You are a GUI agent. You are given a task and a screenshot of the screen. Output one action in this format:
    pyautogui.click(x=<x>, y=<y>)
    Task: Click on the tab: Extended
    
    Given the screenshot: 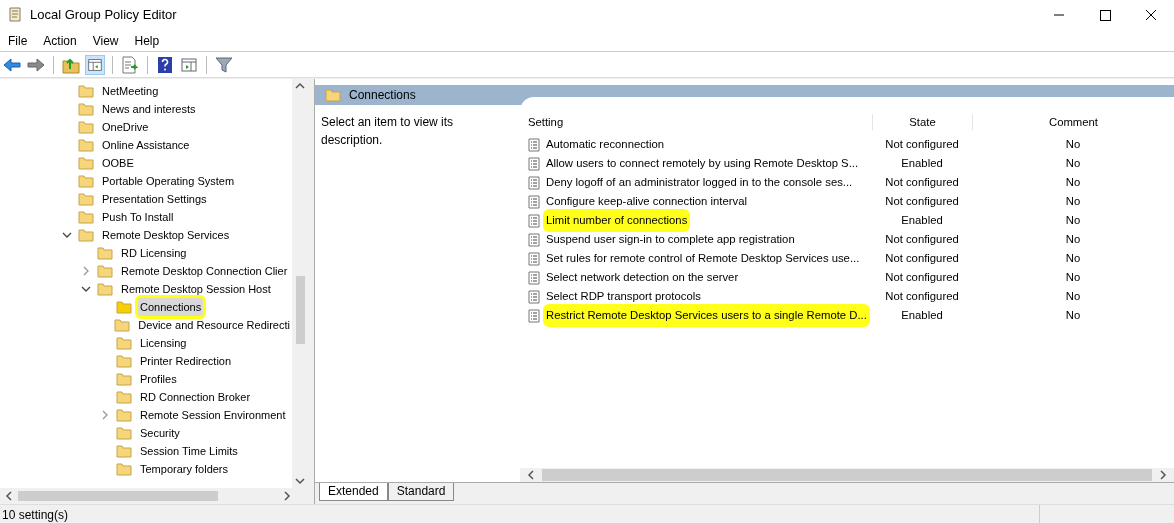 What is the action you would take?
    pyautogui.click(x=353, y=492)
    